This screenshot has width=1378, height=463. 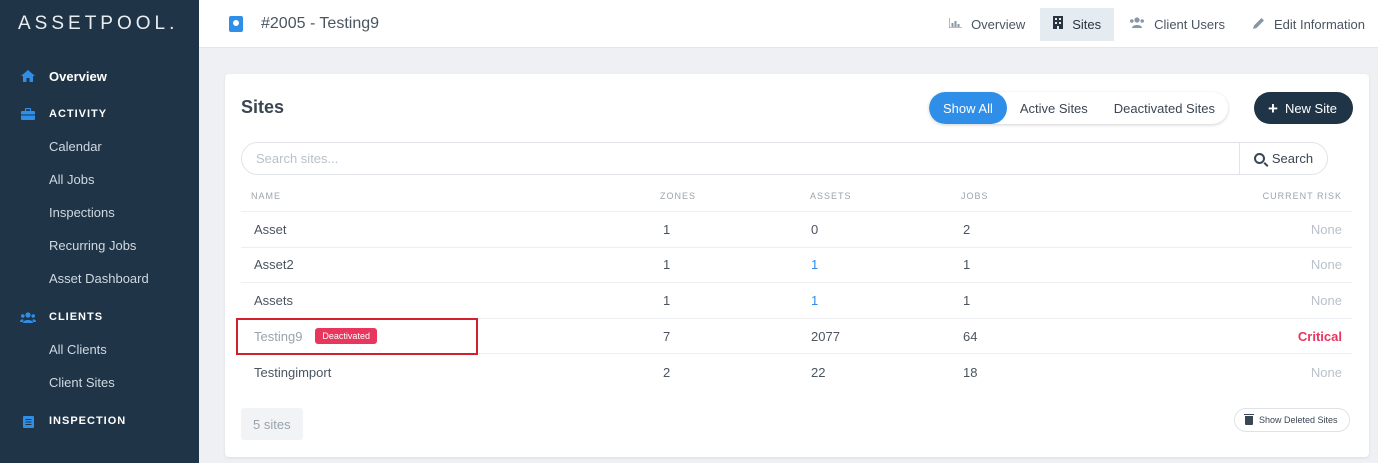 I want to click on site-name-cell: Testing9 Deactivated, so click(x=444, y=336).